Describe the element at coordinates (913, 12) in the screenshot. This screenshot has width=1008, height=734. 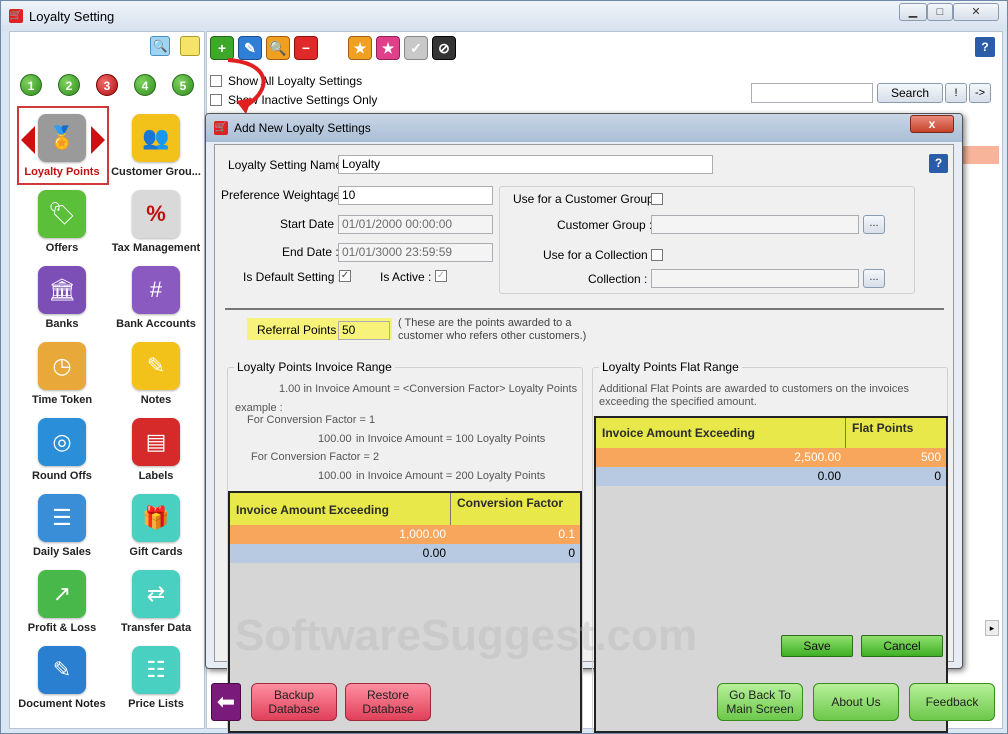
I see `minimize-button: ▁` at that location.